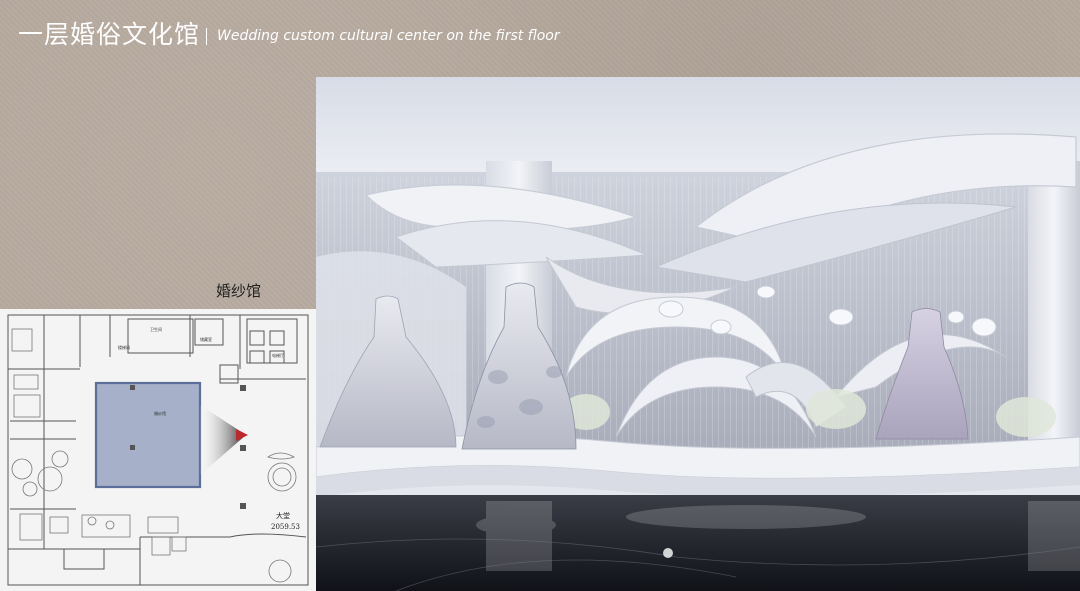 The height and width of the screenshot is (591, 1080). What do you see at coordinates (206, 339) in the screenshot?
I see `plan-small-label: 储藏室` at bounding box center [206, 339].